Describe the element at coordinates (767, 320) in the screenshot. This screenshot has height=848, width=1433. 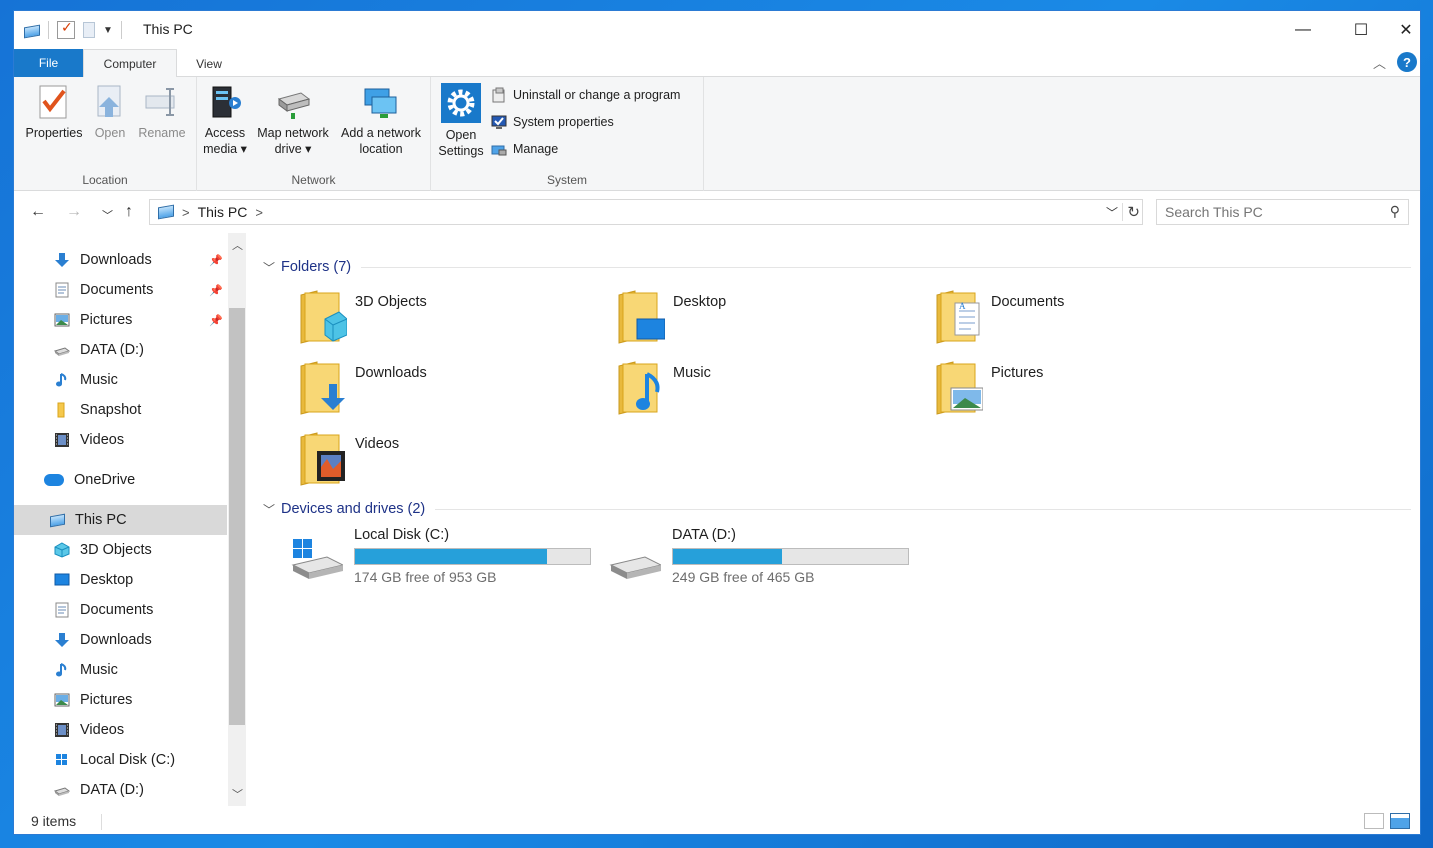
I see `folder-tile: Desktop` at that location.